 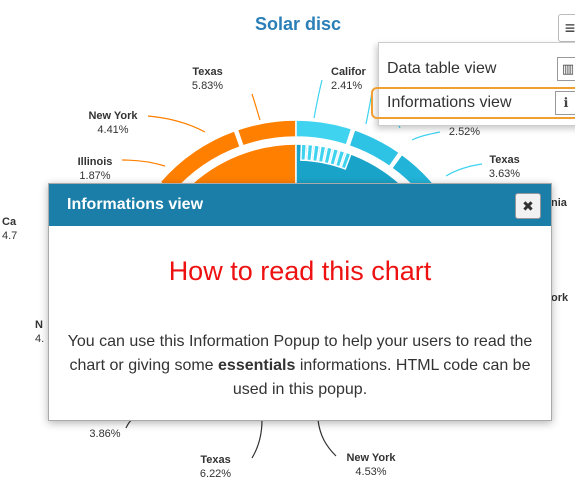 What do you see at coordinates (105, 434) in the screenshot?
I see `label-pct-bottom-left: 3.86%` at bounding box center [105, 434].